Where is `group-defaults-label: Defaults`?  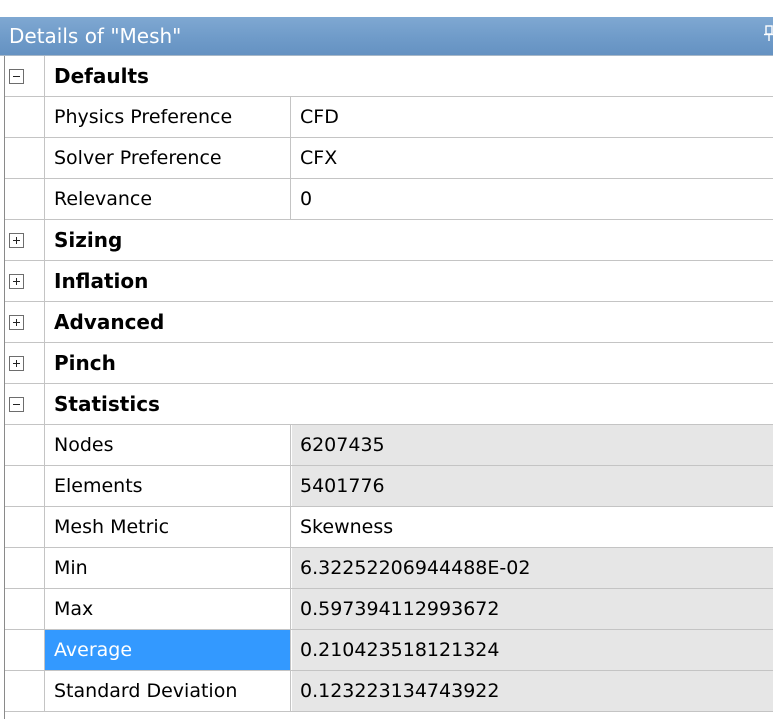
group-defaults-label: Defaults is located at coordinates (101, 76).